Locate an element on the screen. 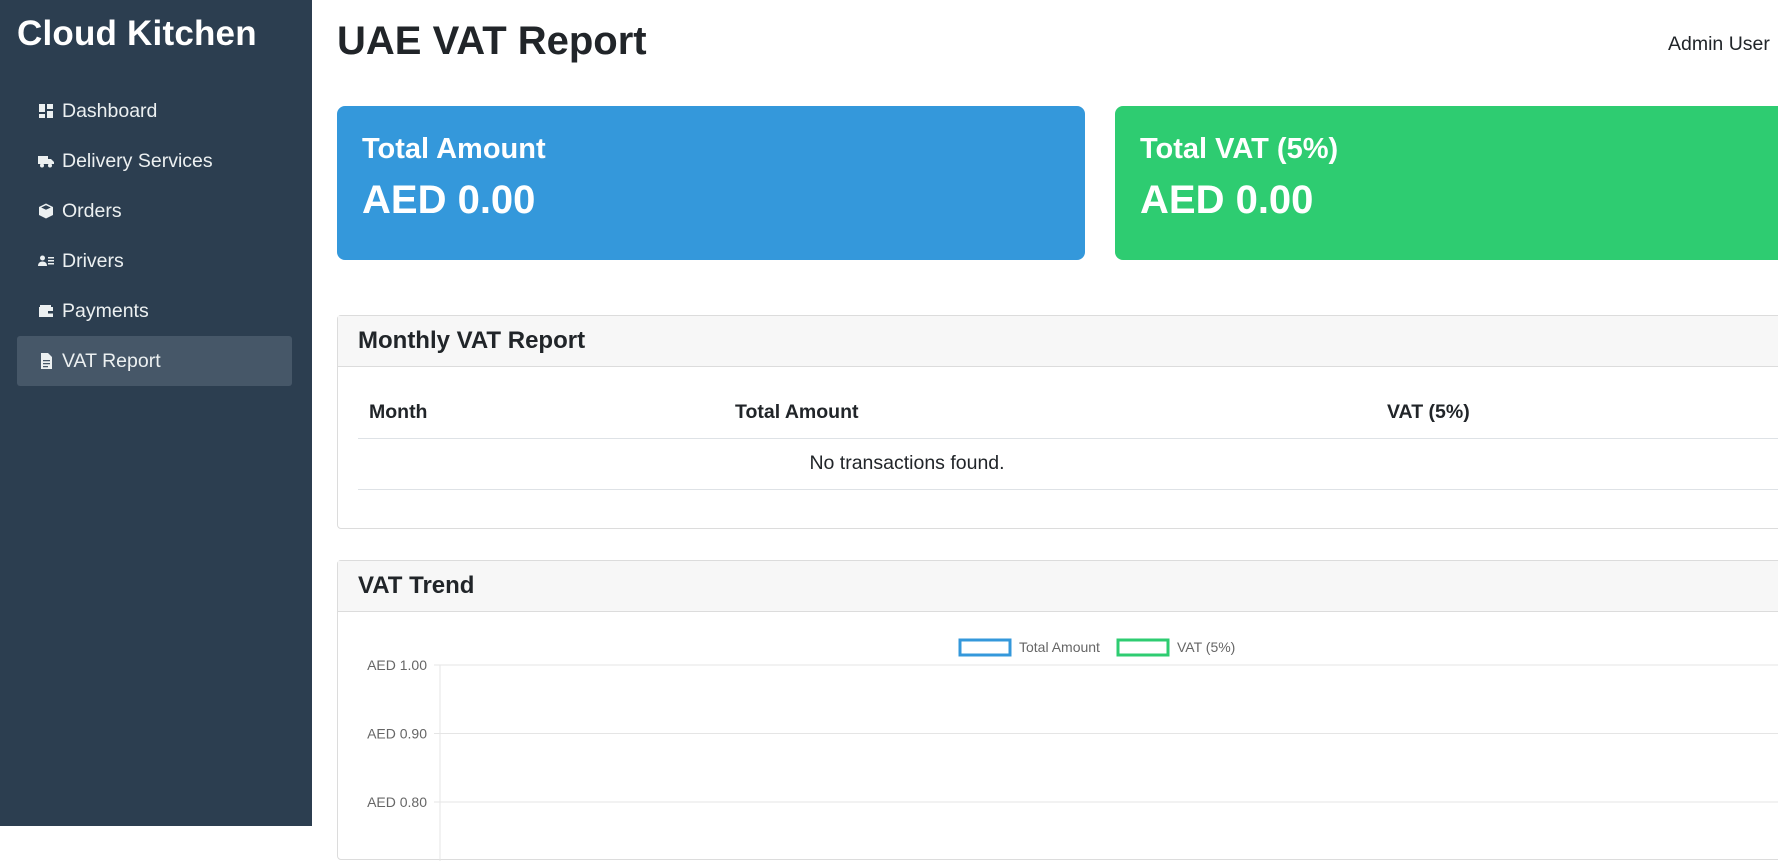 This screenshot has height=866, width=1778. sidebar-item-label: Payments is located at coordinates (105, 310).